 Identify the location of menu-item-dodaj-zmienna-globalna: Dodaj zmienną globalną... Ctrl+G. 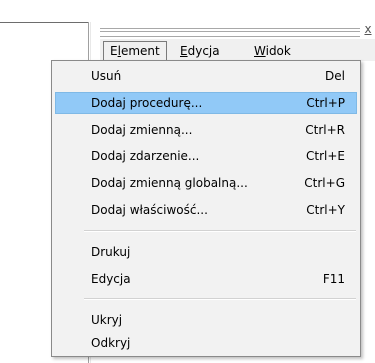
(206, 183).